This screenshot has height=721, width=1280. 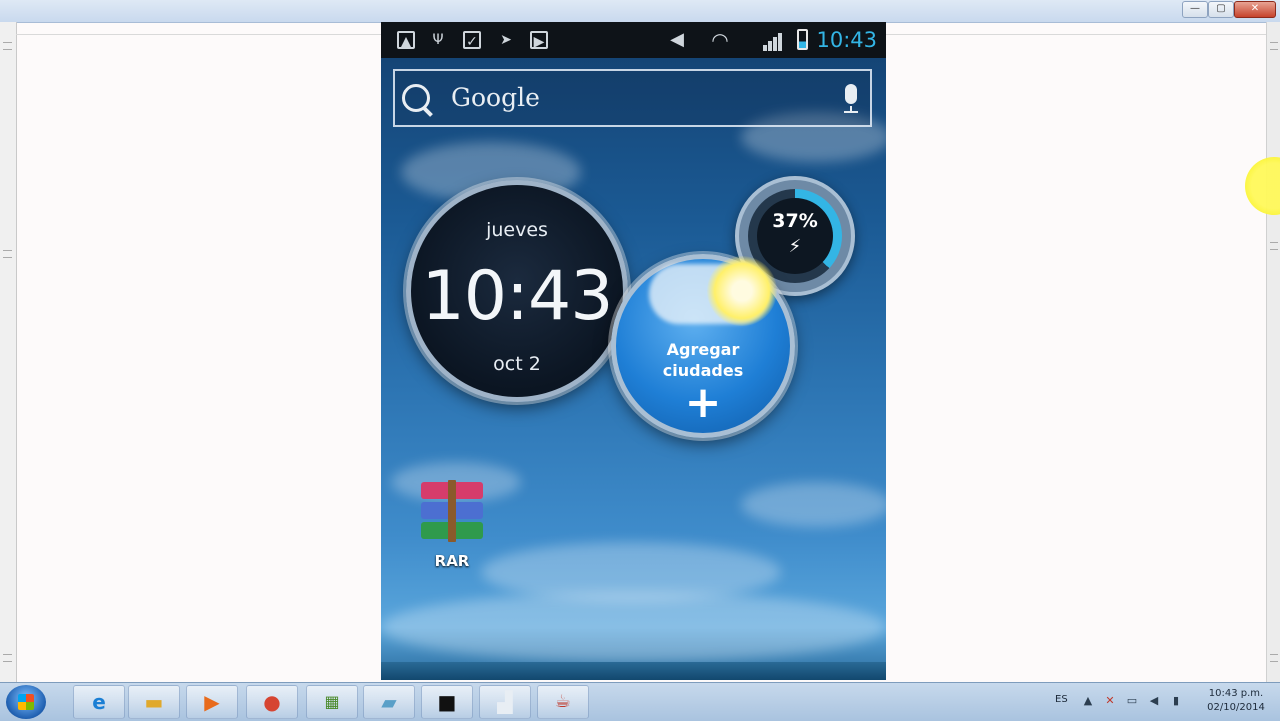 I want to click on media-player-icon: ▶, so click(x=212, y=702).